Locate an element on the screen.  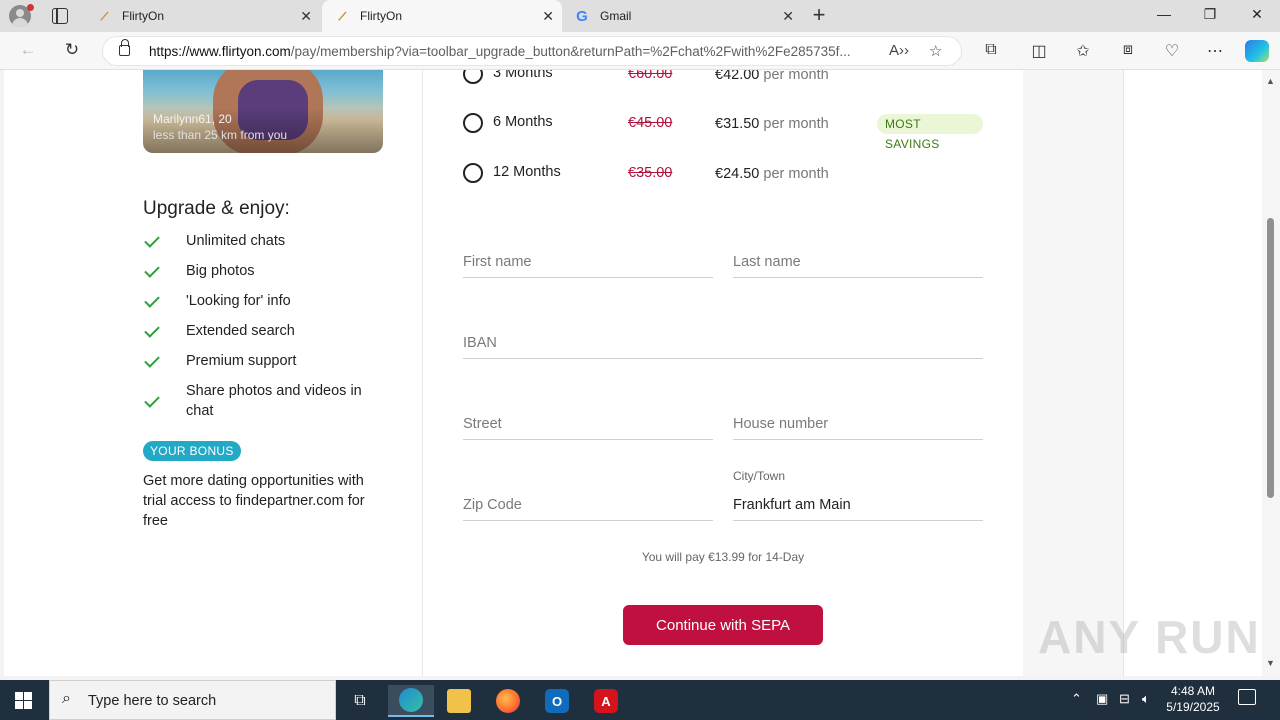
page-scrollbar: ▲ ▼ is located at coordinates (1271, 373).